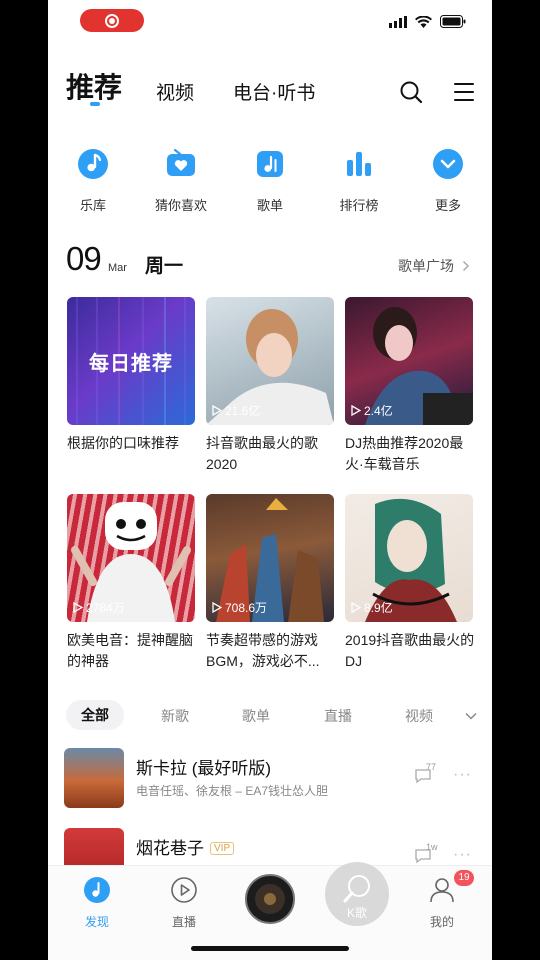 The image size is (540, 960). What do you see at coordinates (180, 205) in the screenshot?
I see `shortcut-label: 猜你喜欢` at bounding box center [180, 205].